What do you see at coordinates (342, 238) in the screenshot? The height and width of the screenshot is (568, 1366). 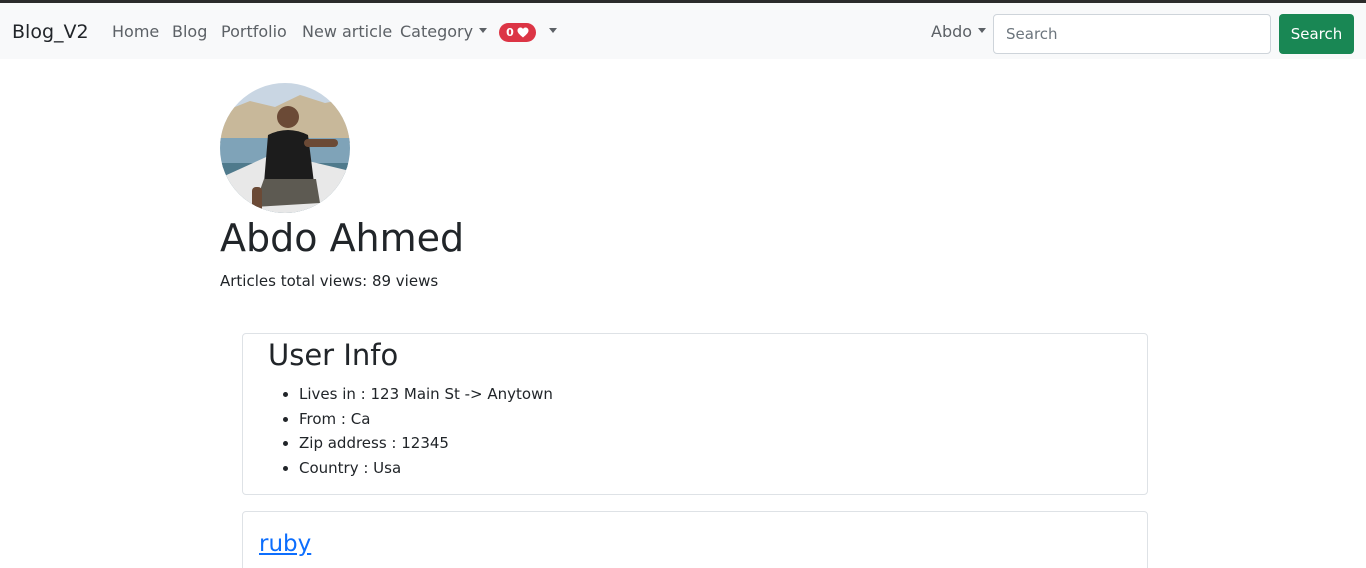 I see `profile-name: Abdo Ahmed` at bounding box center [342, 238].